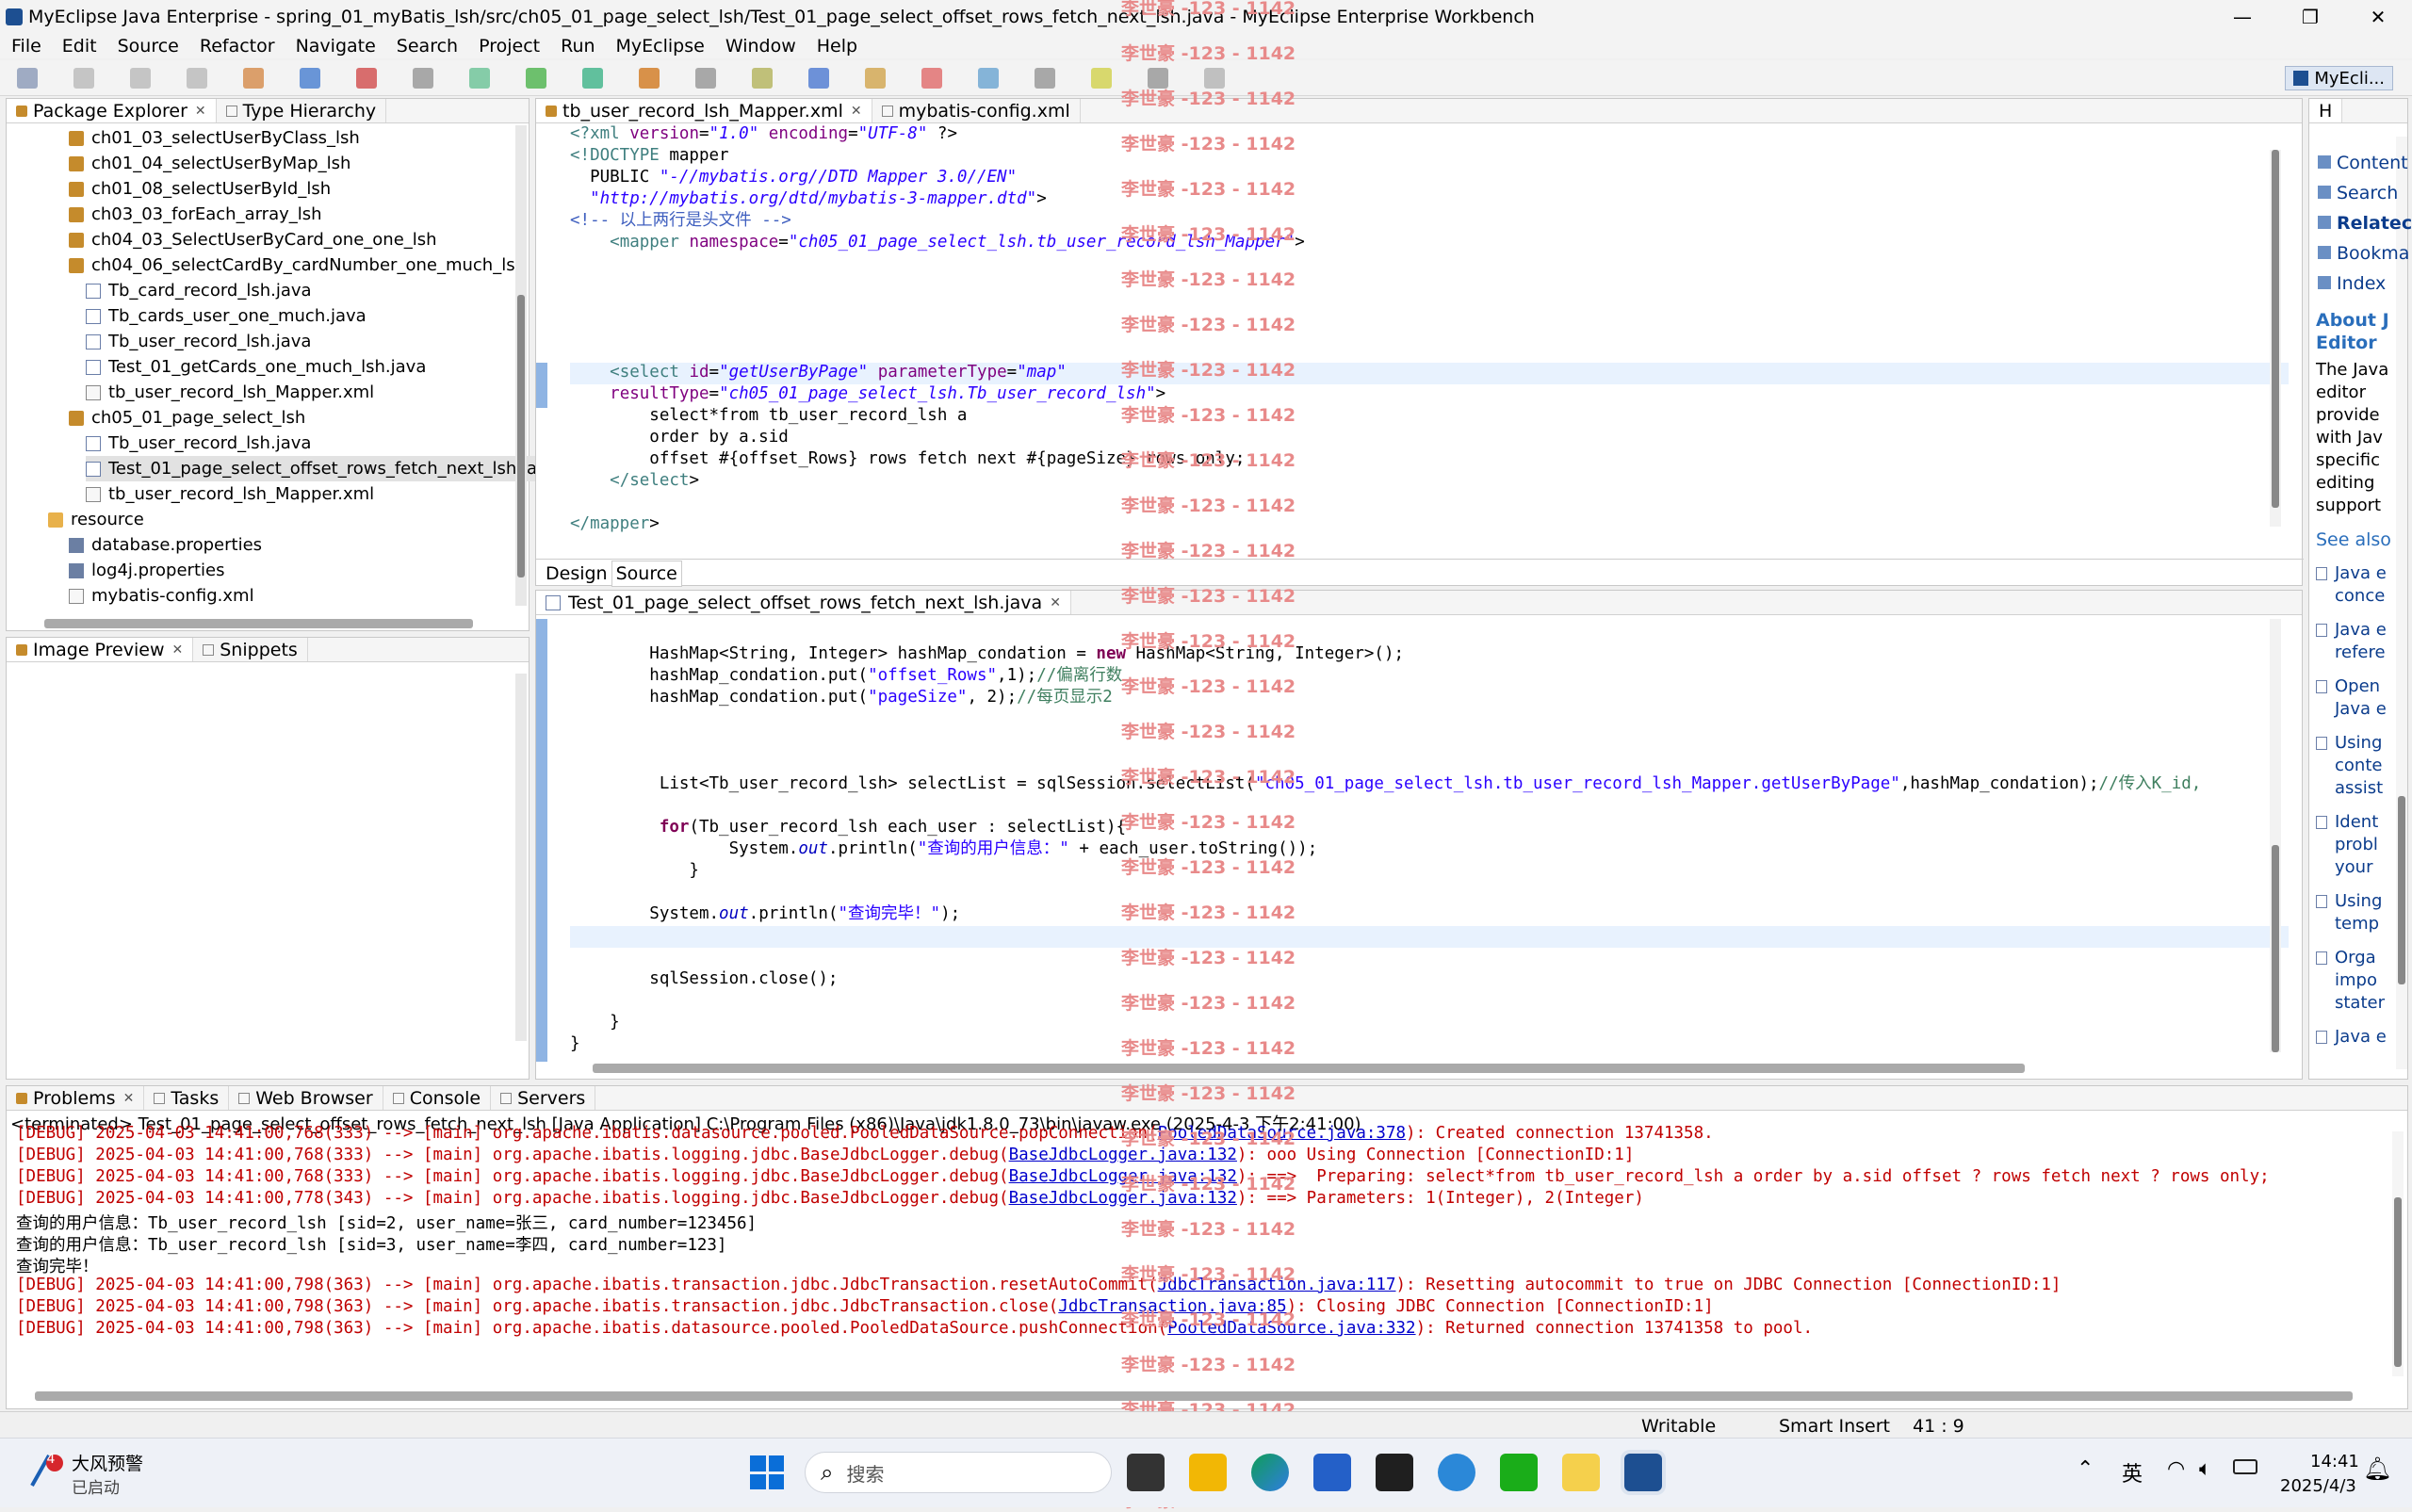  I want to click on tree-item: ch05_01_page_select_lsh, so click(187, 418).